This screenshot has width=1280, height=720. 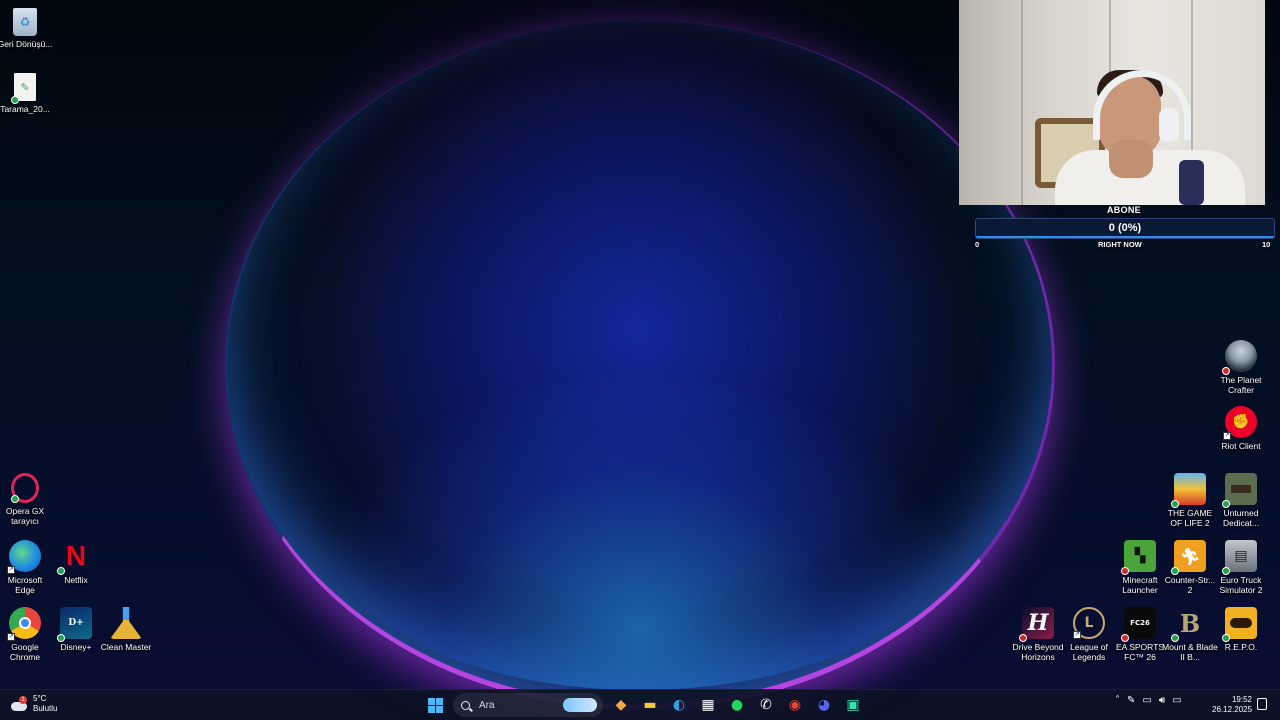 I want to click on taskbar-app-spotify: ●, so click(x=737, y=705).